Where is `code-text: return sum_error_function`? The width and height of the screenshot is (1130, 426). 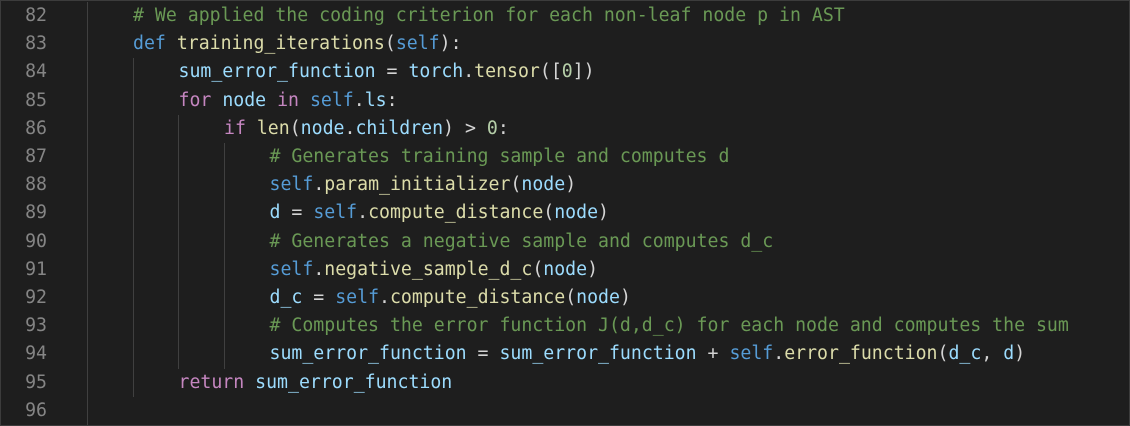
code-text: return sum_error_function is located at coordinates (316, 383).